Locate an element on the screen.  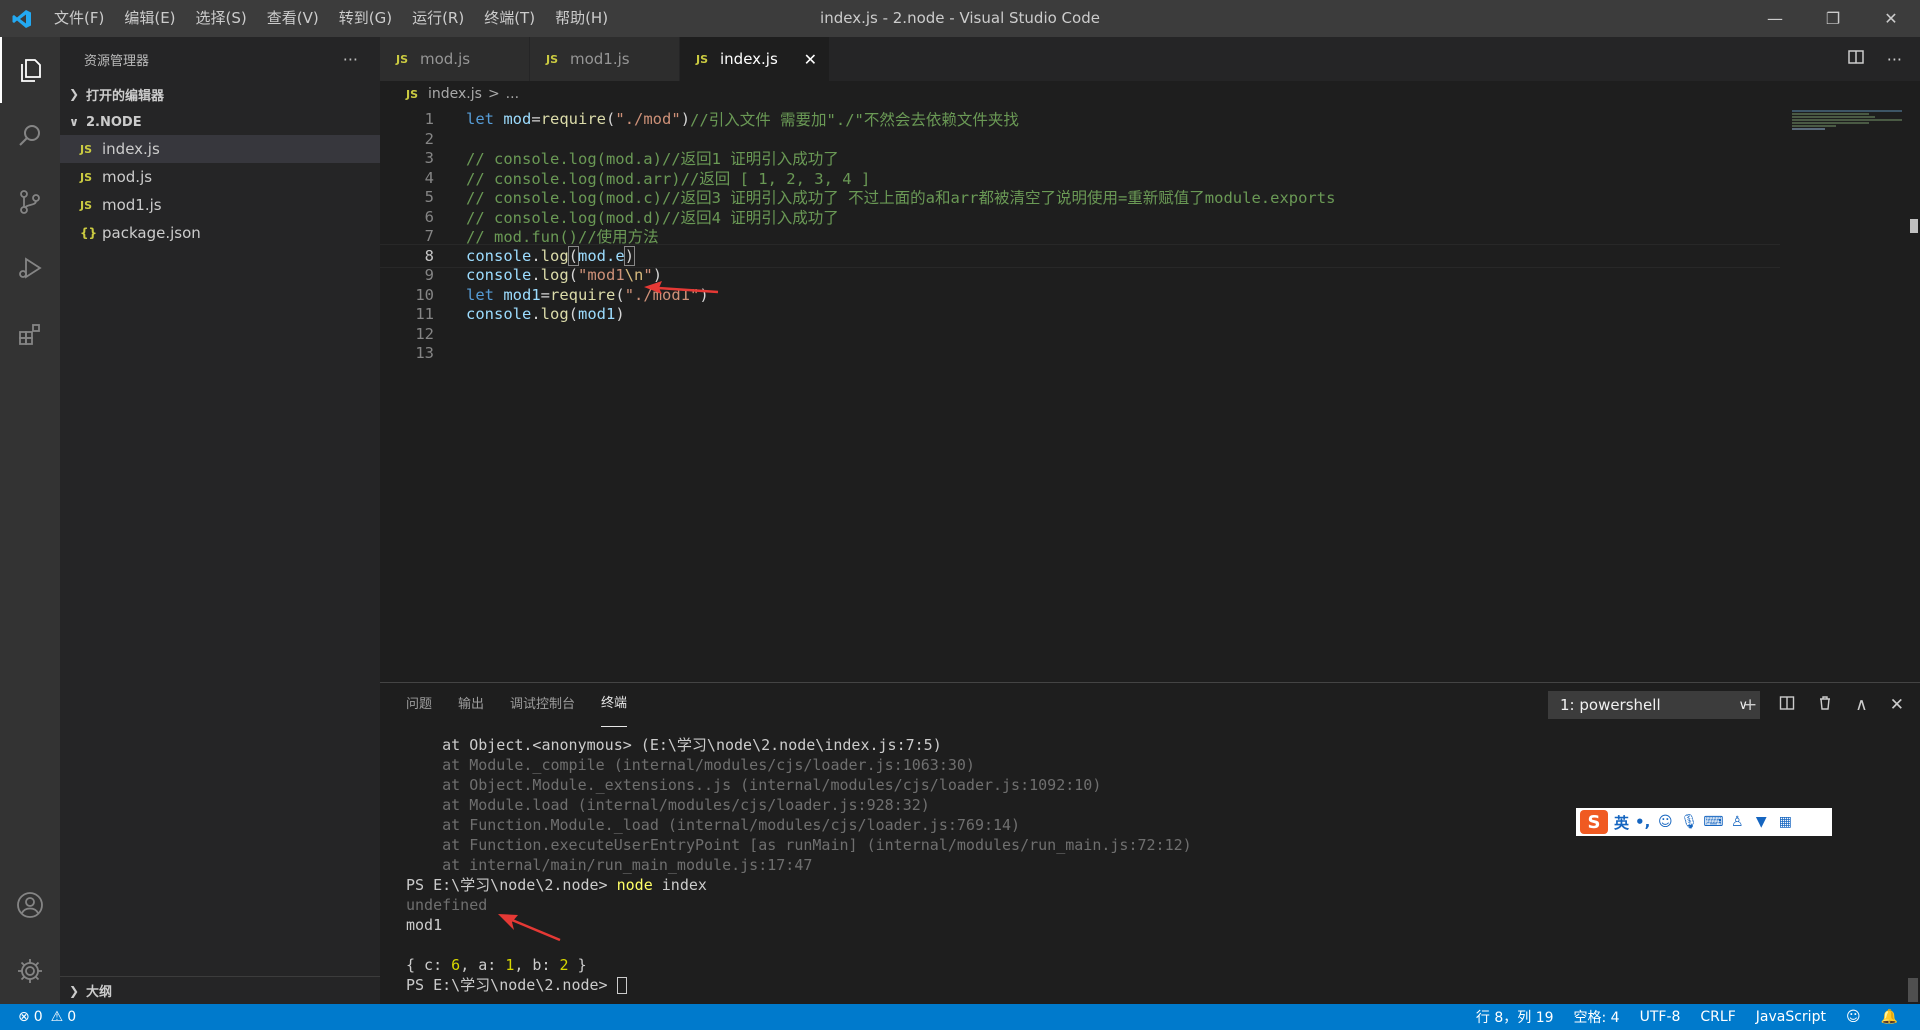
tab-mod-js: JS mod.js is located at coordinates (455, 59).